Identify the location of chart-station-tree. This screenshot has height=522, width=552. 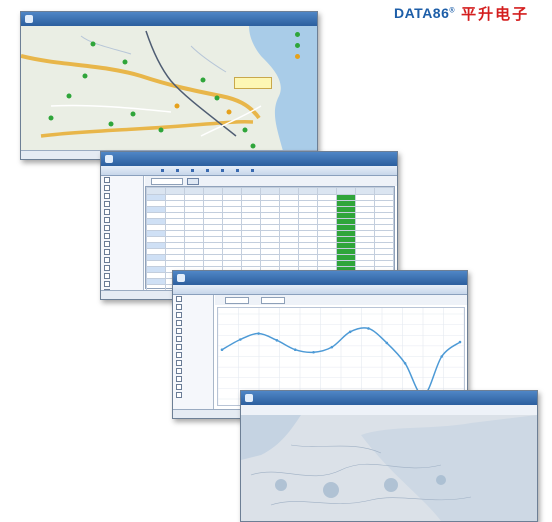
(193, 352).